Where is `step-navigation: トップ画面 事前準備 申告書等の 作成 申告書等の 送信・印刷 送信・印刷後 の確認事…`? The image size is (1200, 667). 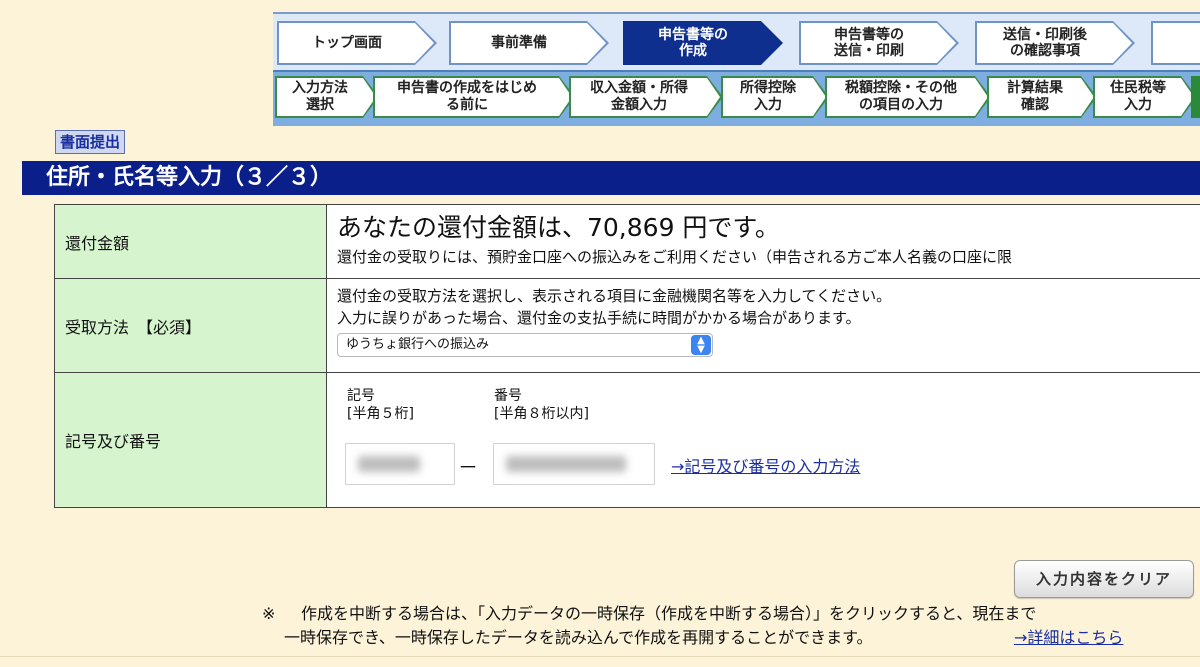 step-navigation: トップ画面 事前準備 申告書等の 作成 申告書等の 送信・印刷 送信・印刷後 の確認事… is located at coordinates (736, 41).